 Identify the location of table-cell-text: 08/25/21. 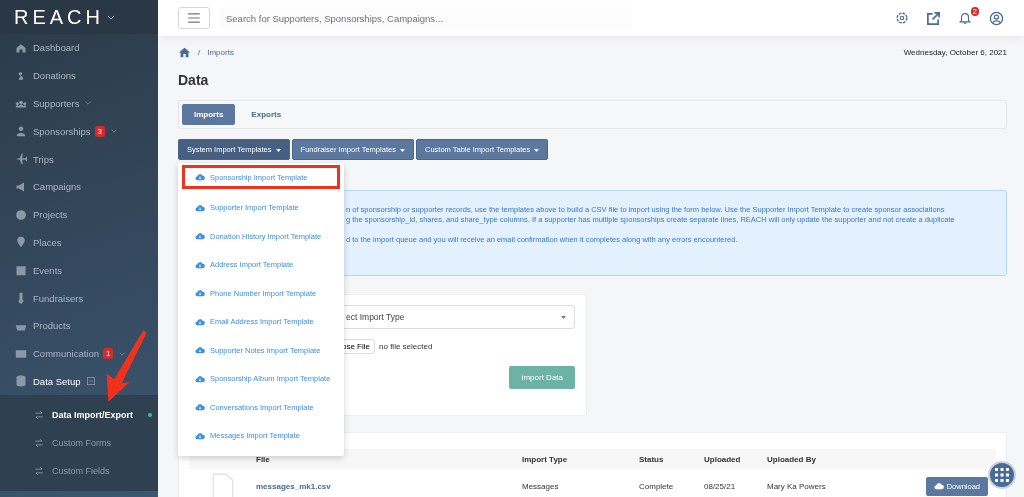
(720, 486).